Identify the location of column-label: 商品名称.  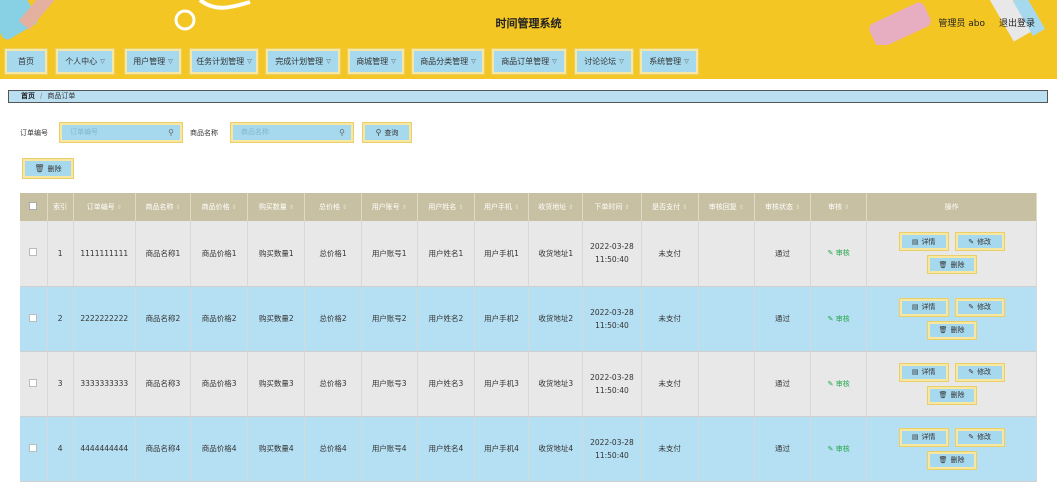
(159, 207).